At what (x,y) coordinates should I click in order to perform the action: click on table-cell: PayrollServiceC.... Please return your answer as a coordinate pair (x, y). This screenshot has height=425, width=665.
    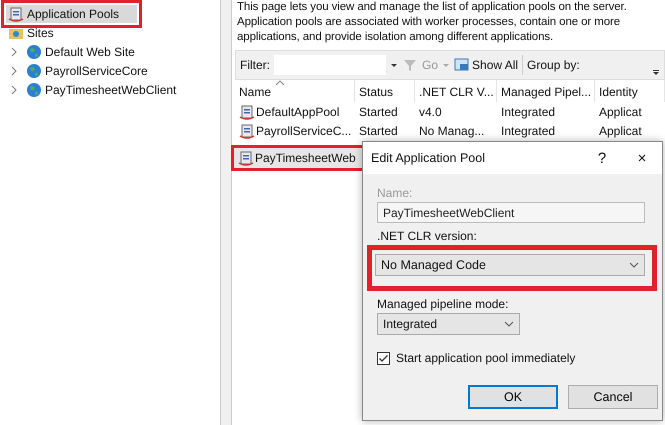
    Looking at the image, I should click on (295, 130).